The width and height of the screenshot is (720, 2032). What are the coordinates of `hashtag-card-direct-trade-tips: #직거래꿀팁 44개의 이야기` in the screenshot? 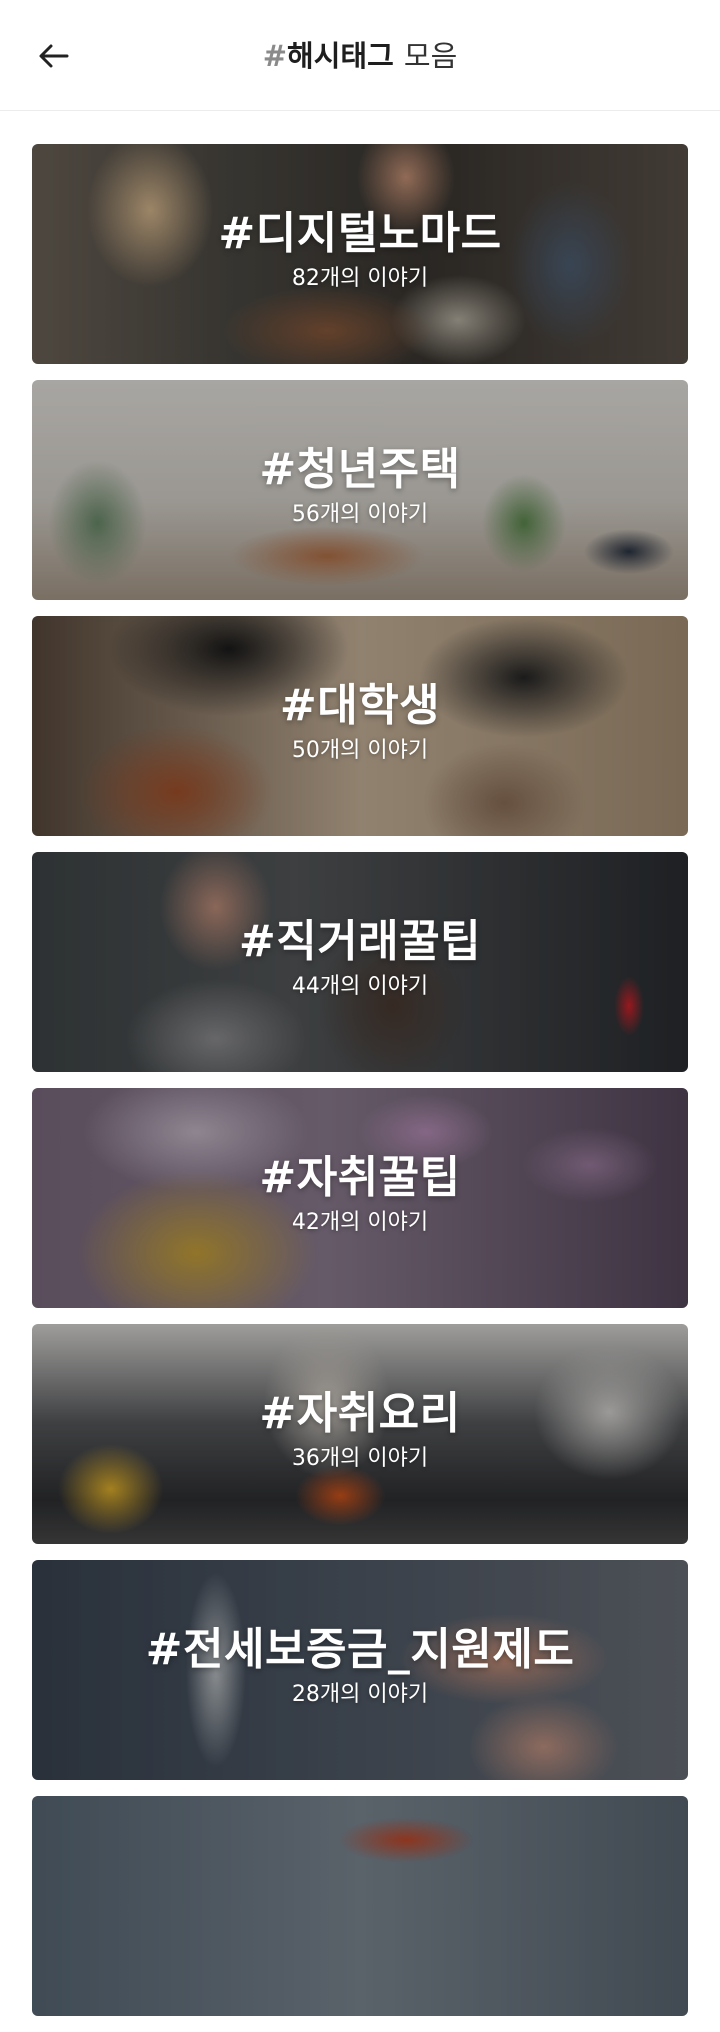 It's located at (360, 962).